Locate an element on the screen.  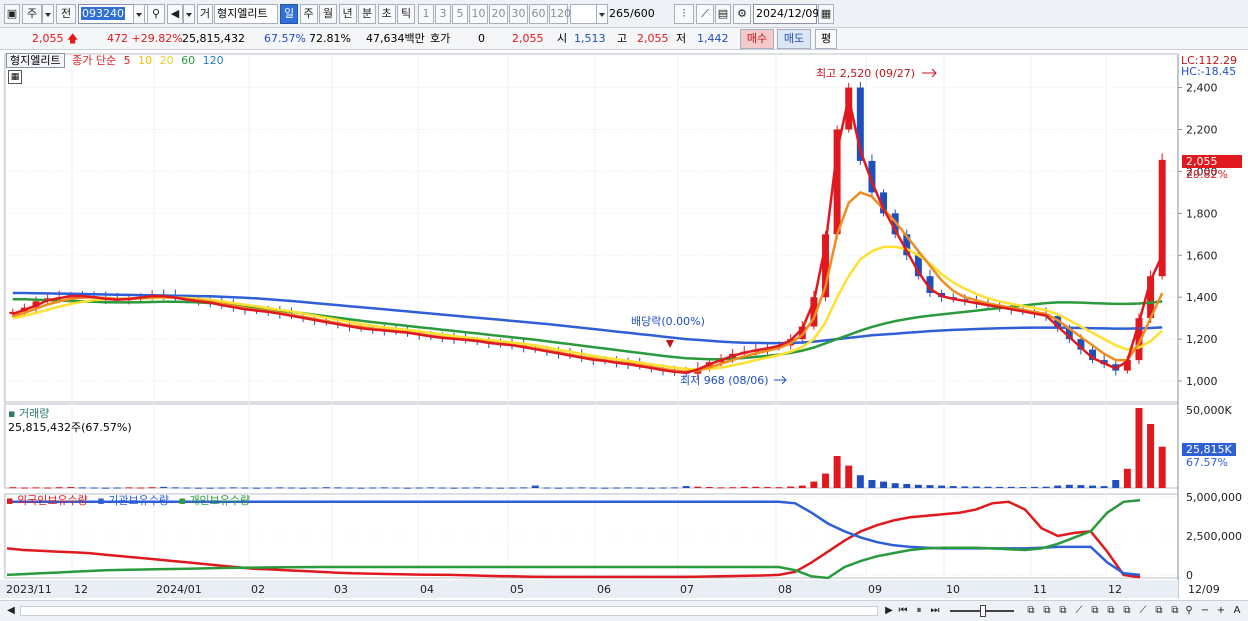
prev-button: 전 is located at coordinates (66, 14).